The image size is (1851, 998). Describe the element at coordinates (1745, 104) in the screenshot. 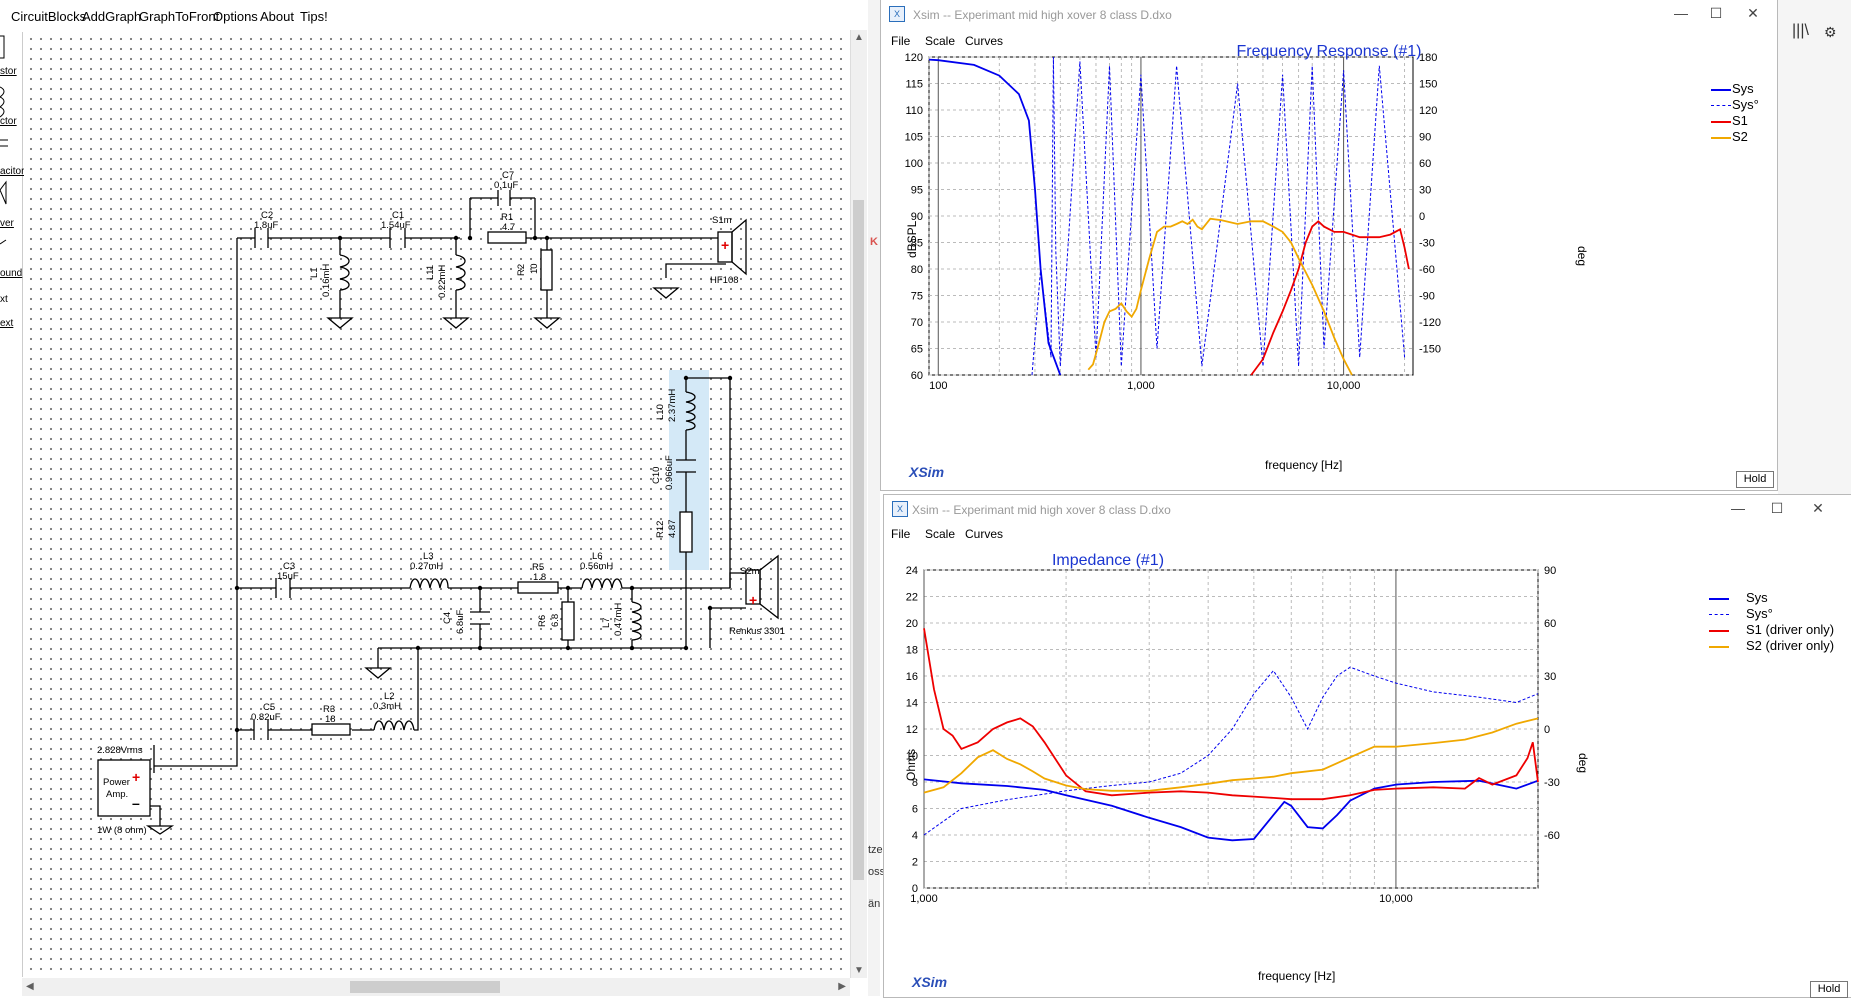

I see `freq-legend-sysdeg: Sys°` at that location.